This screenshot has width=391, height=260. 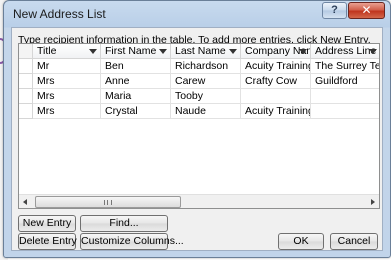 What do you see at coordinates (59, 14) in the screenshot?
I see `window-title: New Address List` at bounding box center [59, 14].